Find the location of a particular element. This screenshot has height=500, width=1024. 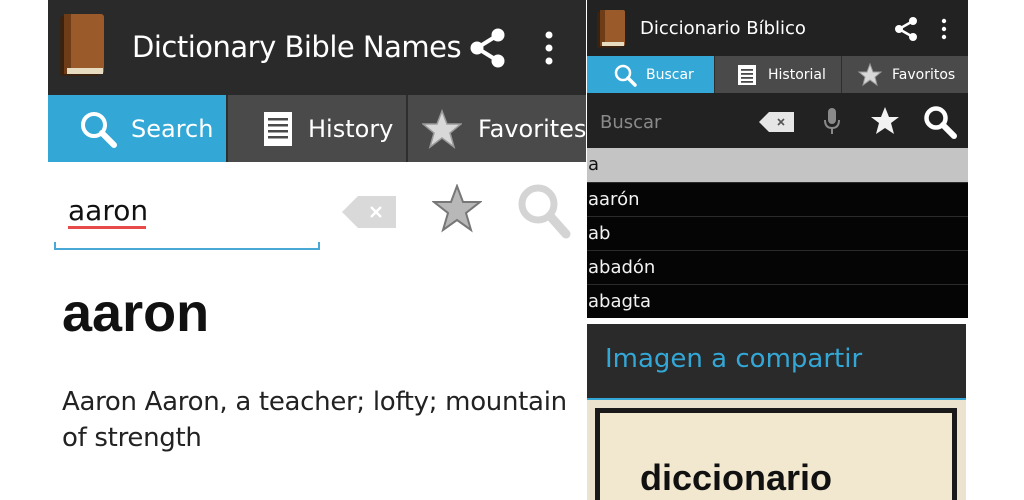

search-bar: Buscar is located at coordinates (777, 120).